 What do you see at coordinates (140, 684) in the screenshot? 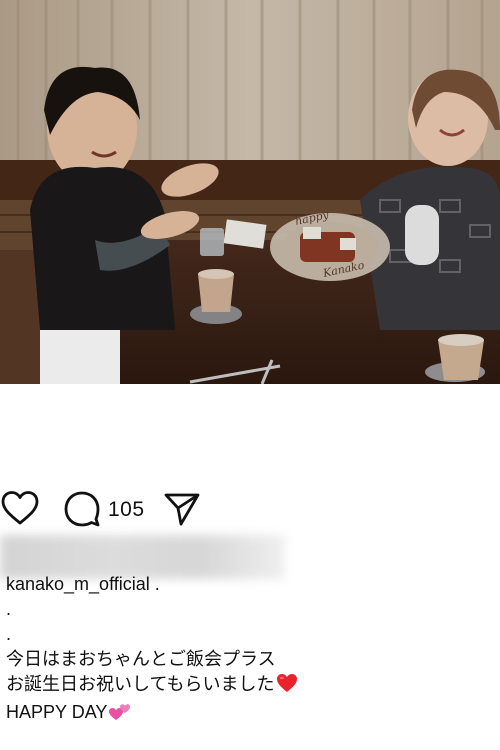
I see `caption-line-2-text: お誕生日お祝いしてもらいました` at bounding box center [140, 684].